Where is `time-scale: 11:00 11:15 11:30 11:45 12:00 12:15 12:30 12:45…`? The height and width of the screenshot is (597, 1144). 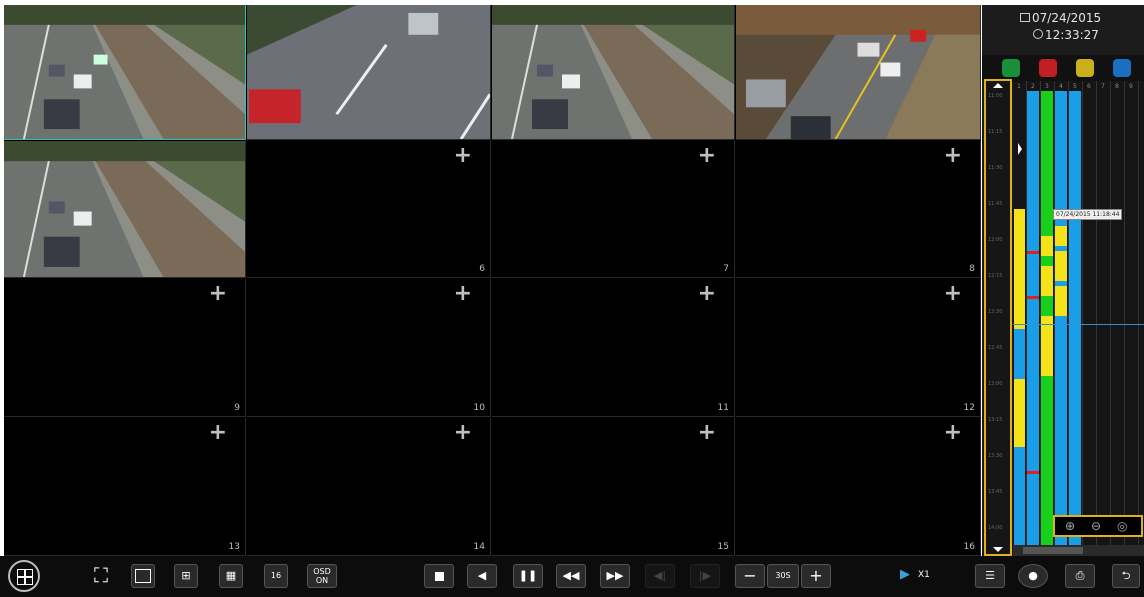 time-scale: 11:00 11:15 11:30 11:45 12:00 12:15 12:30 12:45… is located at coordinates (998, 317).